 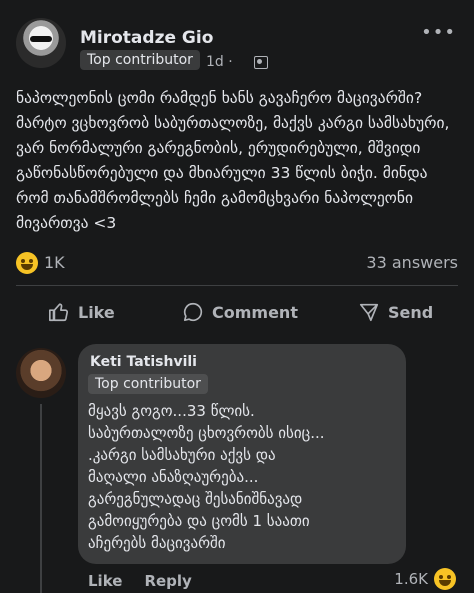 What do you see at coordinates (140, 581) in the screenshot?
I see `comment-actions: Like Reply` at bounding box center [140, 581].